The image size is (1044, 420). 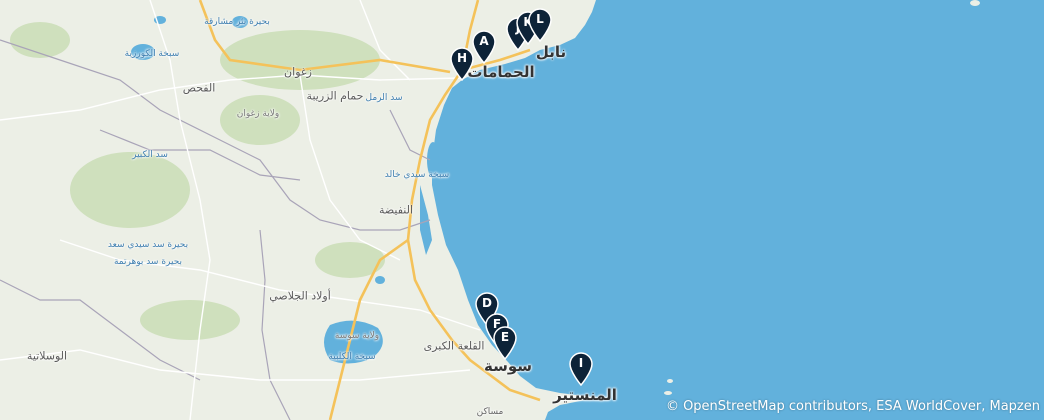 I want to click on place-label-ouesslatia: الوسلاتية, so click(x=47, y=356).